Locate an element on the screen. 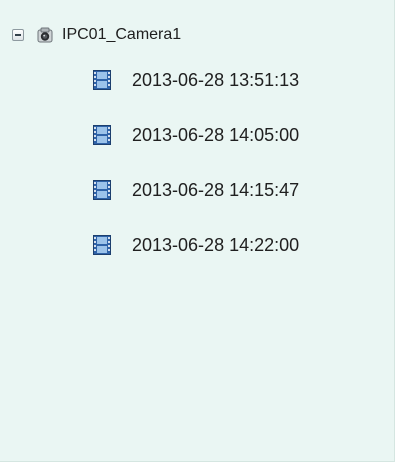  recording-item: 2013-06-28 14:05:00 is located at coordinates (196, 135).